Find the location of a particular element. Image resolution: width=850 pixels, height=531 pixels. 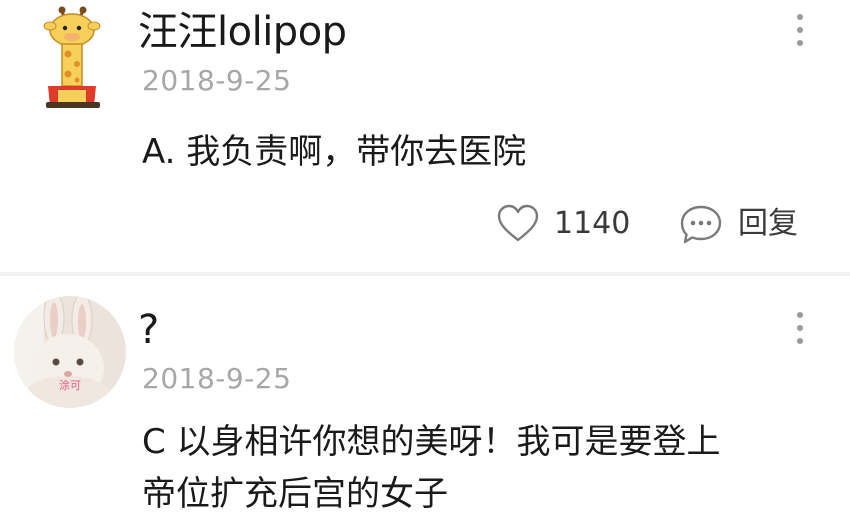

giraffe-avatar-icon is located at coordinates (72, 57).